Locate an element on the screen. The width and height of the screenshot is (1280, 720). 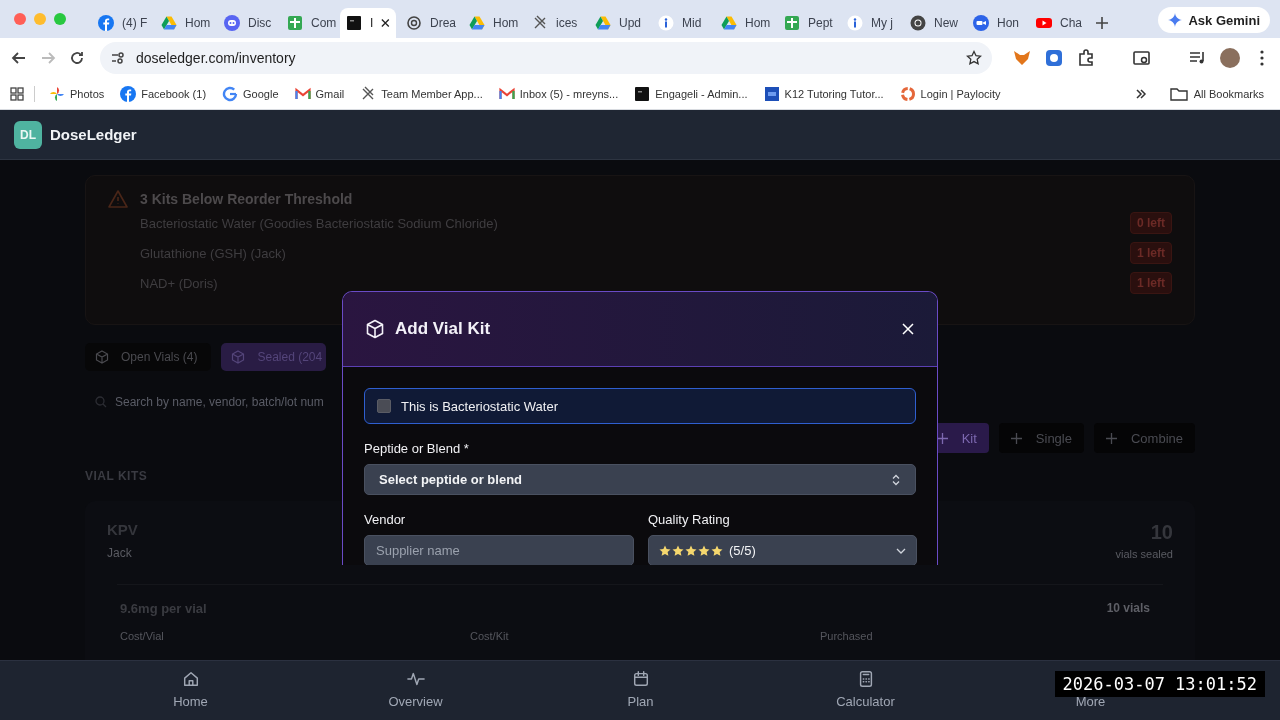
site-settings-icon is located at coordinates (118, 58).